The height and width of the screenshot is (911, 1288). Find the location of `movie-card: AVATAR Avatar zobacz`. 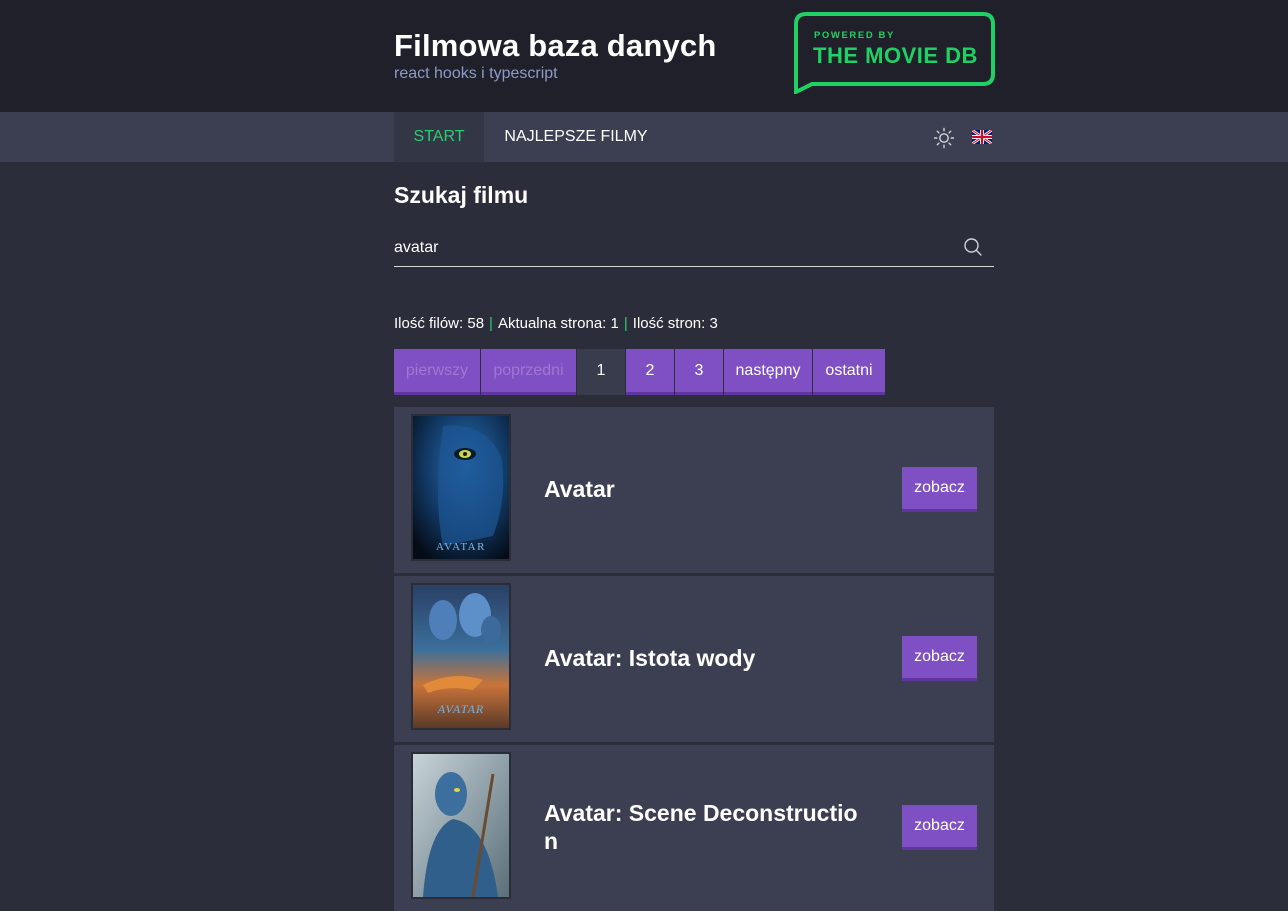

movie-card: AVATAR Avatar zobacz is located at coordinates (694, 490).